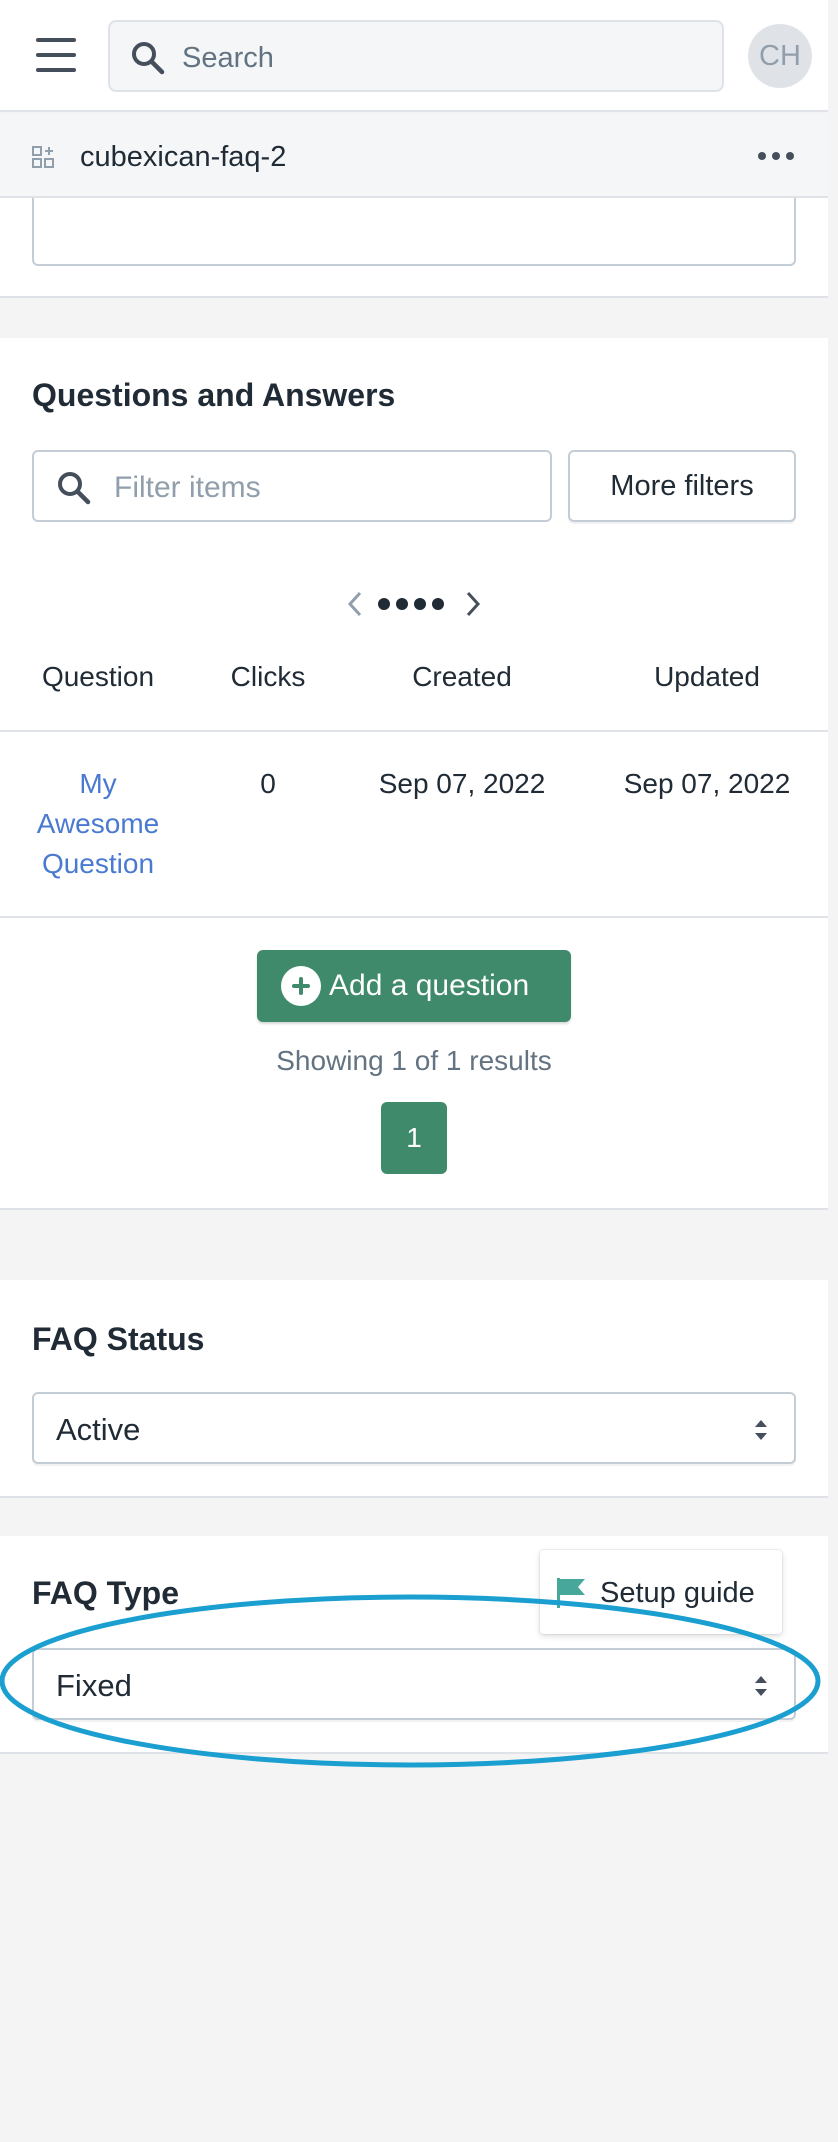 Image resolution: width=838 pixels, height=2142 pixels. What do you see at coordinates (707, 783) in the screenshot?
I see `updated-cell: Sep 07, 2022` at bounding box center [707, 783].